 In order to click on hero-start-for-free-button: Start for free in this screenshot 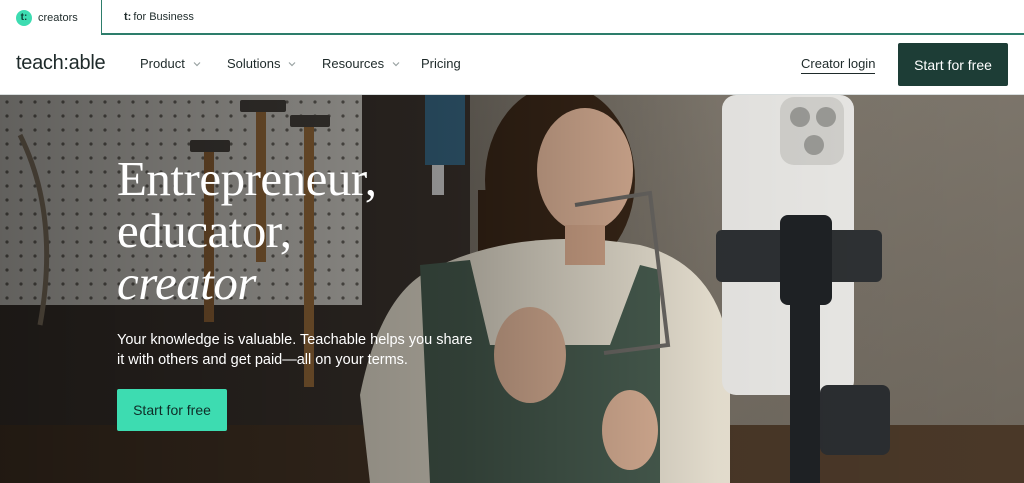, I will do `click(172, 410)`.